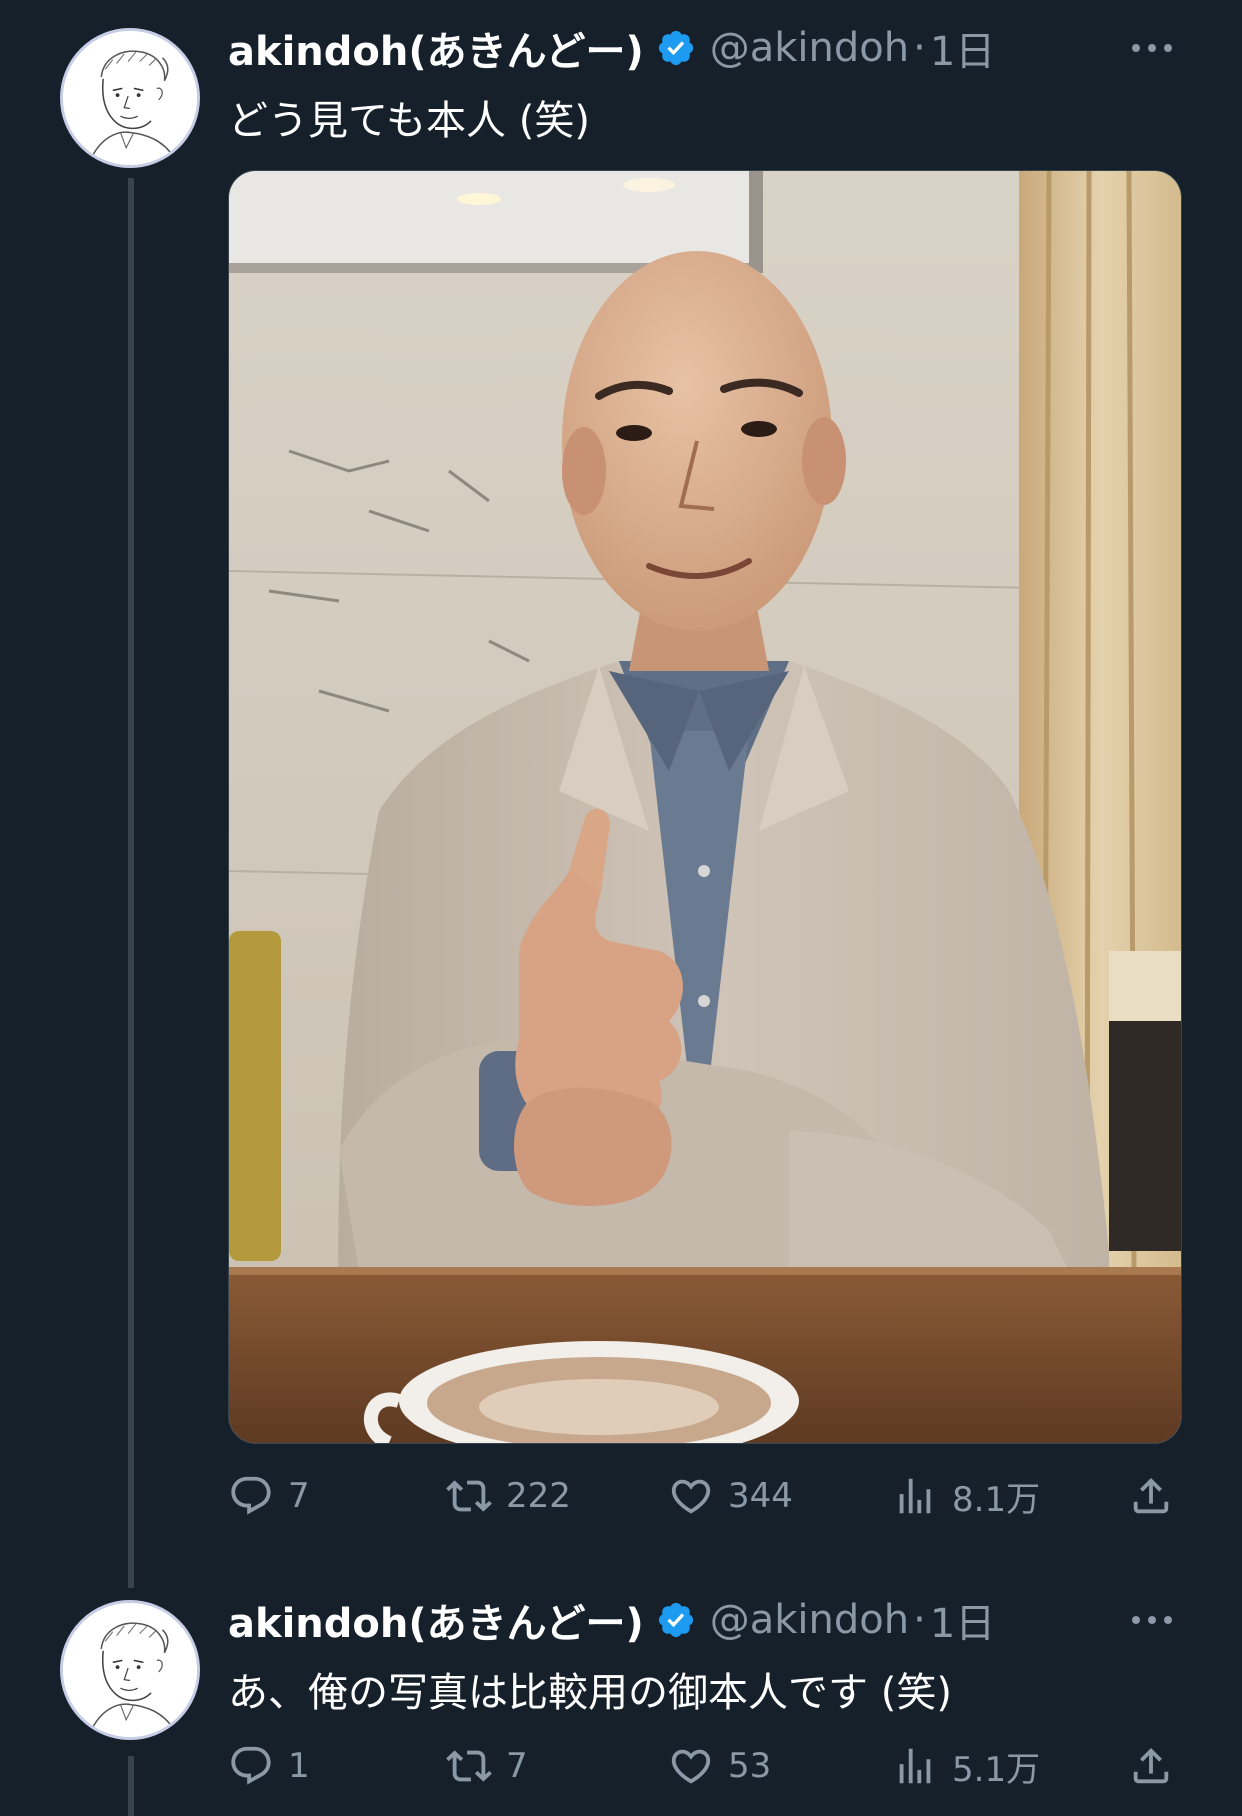 The image size is (1242, 1816). Describe the element at coordinates (996, 1769) in the screenshot. I see `views-count: 5.1万` at that location.